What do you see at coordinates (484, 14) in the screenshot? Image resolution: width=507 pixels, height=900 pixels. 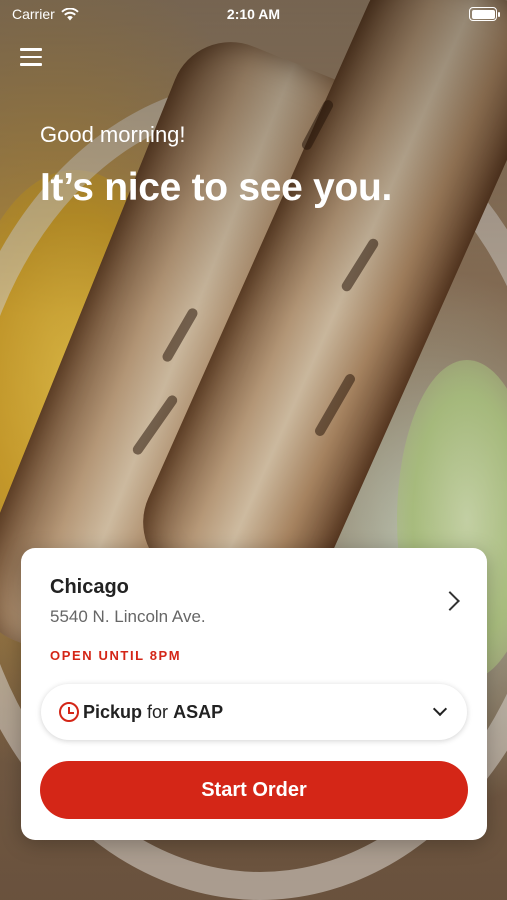 I see `battery-icon` at bounding box center [484, 14].